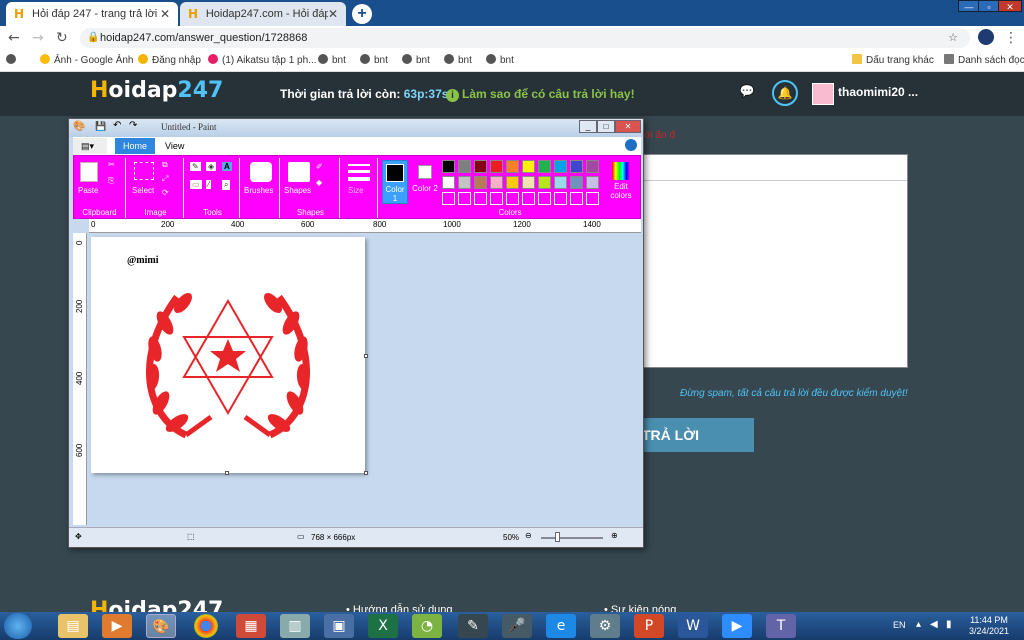  Describe the element at coordinates (319, 182) in the screenshot. I see `fill-shape-icon: ◆` at that location.